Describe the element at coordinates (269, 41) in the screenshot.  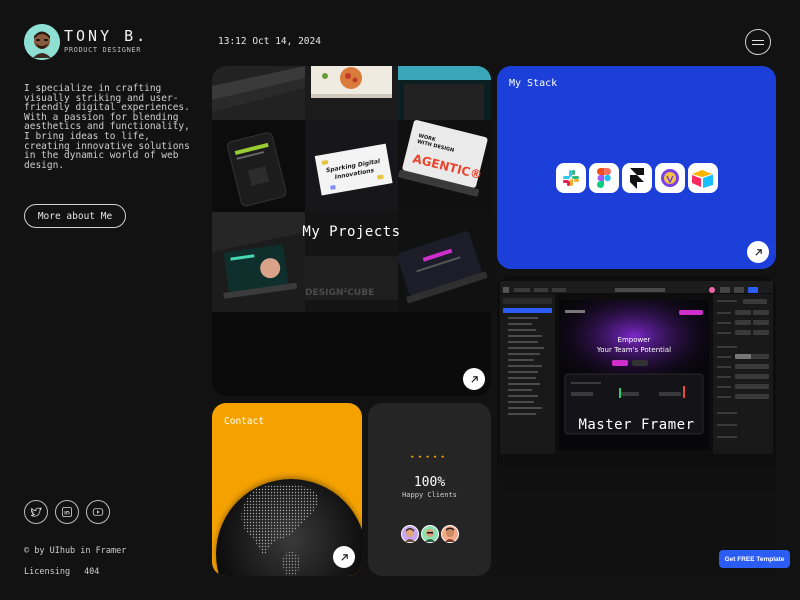
I see `current-datetime: 13:12 Oct 14, 2024` at that location.